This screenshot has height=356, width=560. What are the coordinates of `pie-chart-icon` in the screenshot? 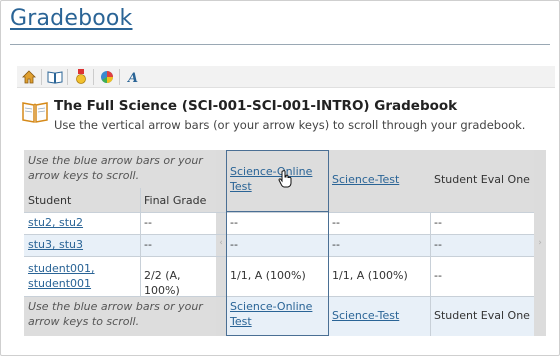 It's located at (107, 77).